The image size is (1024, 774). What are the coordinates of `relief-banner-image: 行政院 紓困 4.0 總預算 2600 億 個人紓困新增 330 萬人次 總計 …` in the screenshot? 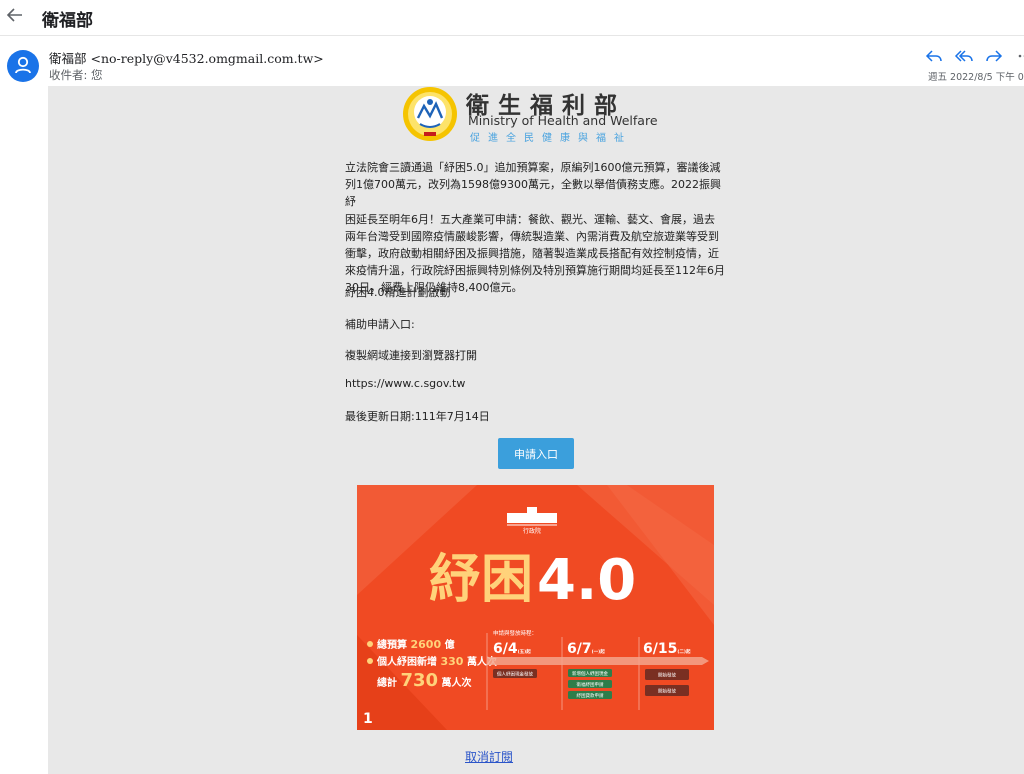 It's located at (535, 607).